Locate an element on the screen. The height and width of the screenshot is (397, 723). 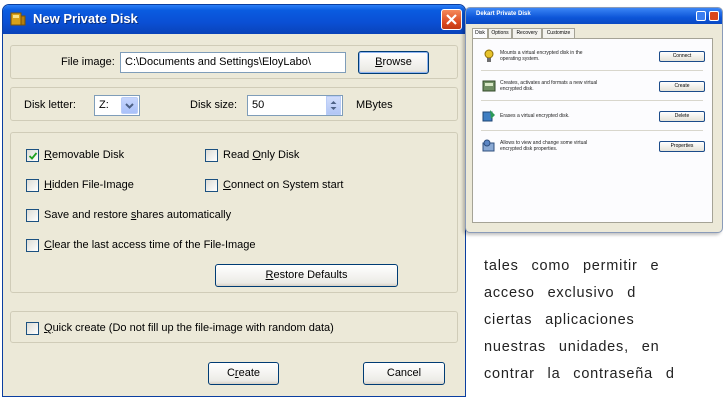
delete-description: Erases a virtual encrypted disk. is located at coordinates (535, 116).